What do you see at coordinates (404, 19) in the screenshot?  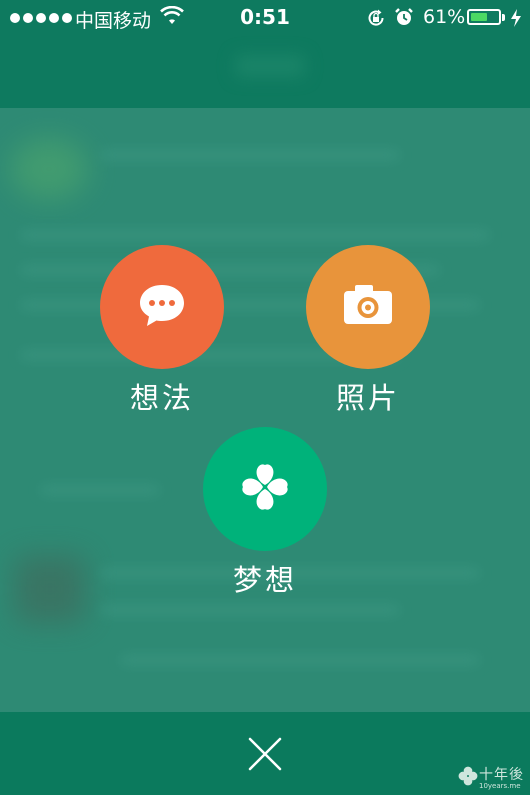 I see `alarm-icon` at bounding box center [404, 19].